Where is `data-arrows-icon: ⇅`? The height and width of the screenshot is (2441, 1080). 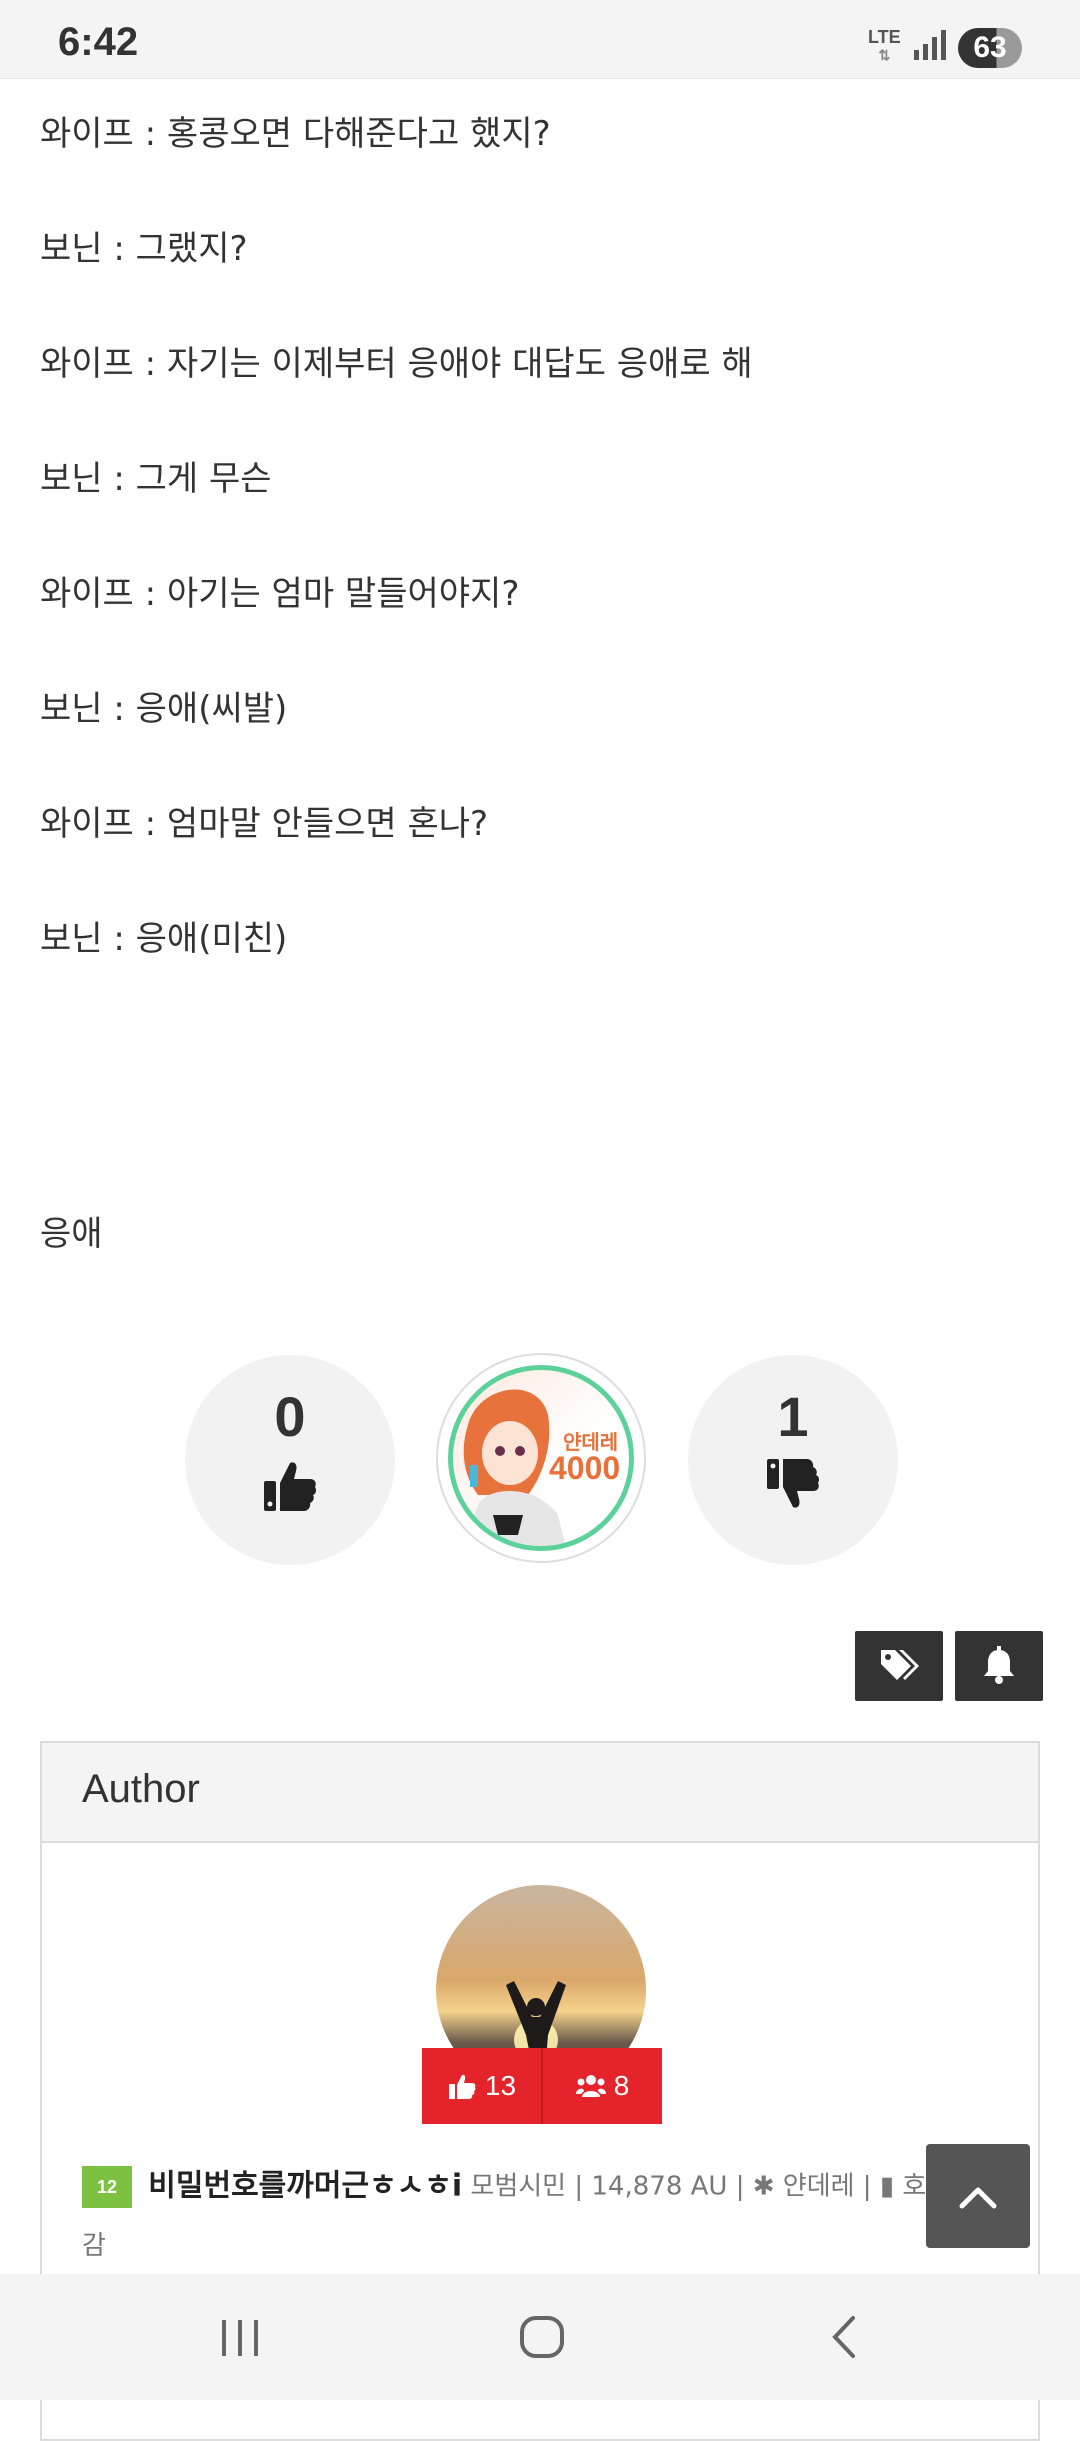 data-arrows-icon: ⇅ is located at coordinates (884, 55).